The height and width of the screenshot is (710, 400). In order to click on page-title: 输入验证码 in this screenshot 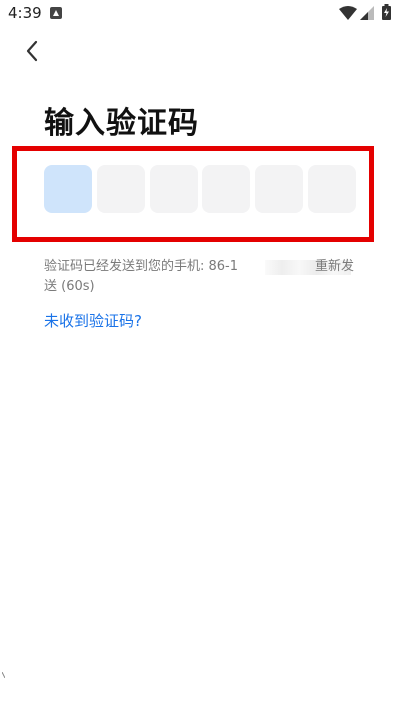, I will do `click(121, 123)`.